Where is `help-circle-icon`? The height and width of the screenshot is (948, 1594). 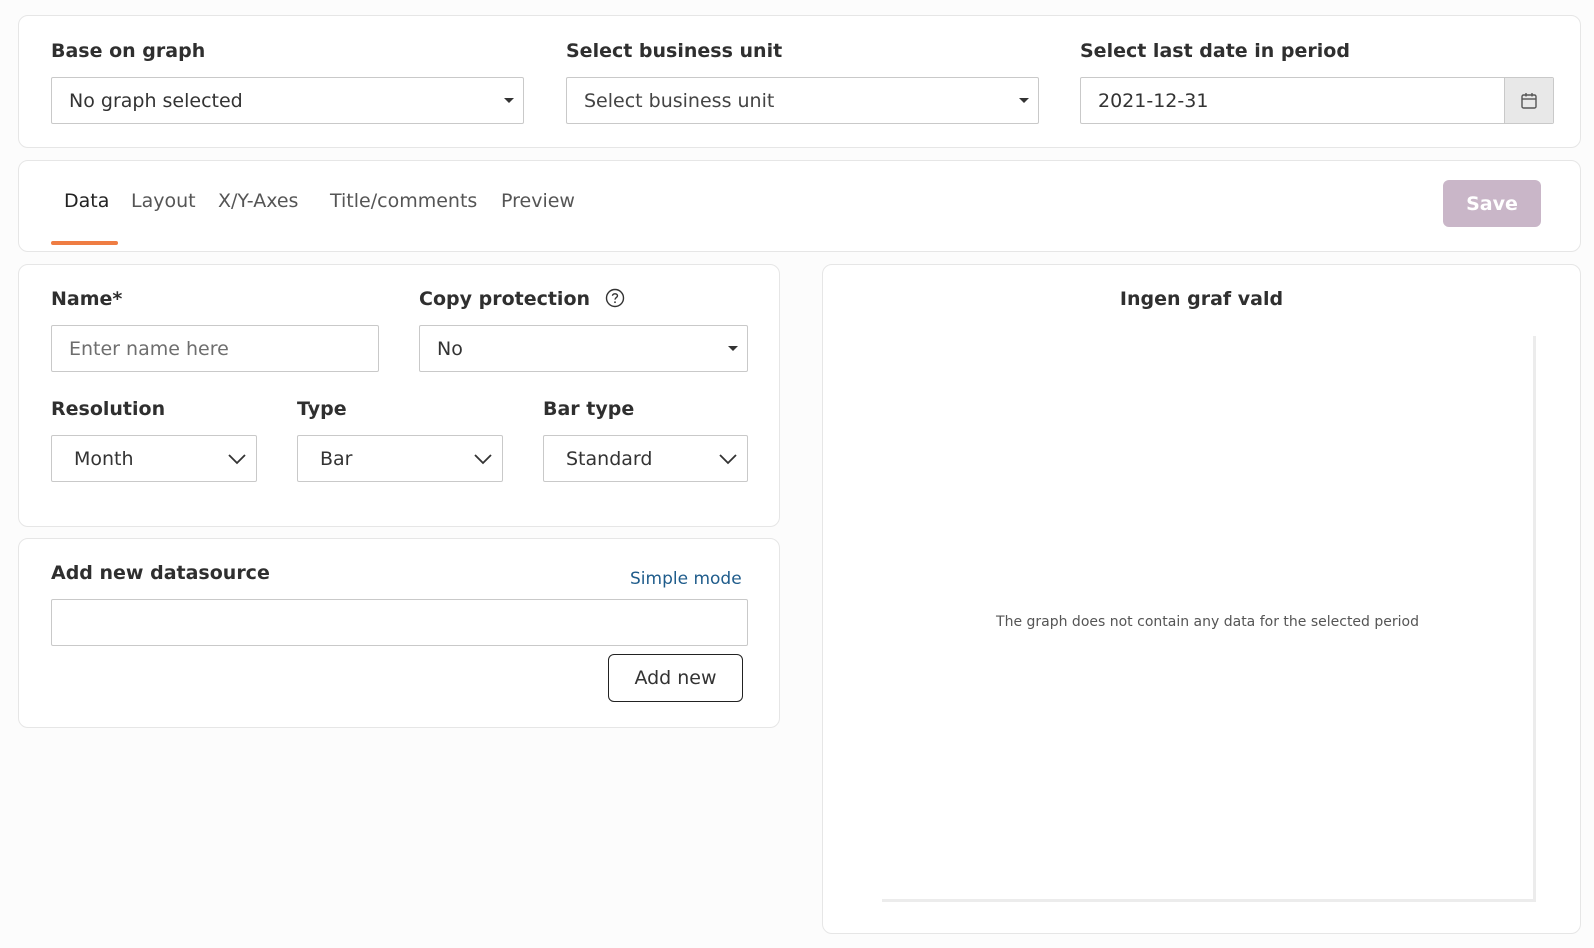 help-circle-icon is located at coordinates (615, 298).